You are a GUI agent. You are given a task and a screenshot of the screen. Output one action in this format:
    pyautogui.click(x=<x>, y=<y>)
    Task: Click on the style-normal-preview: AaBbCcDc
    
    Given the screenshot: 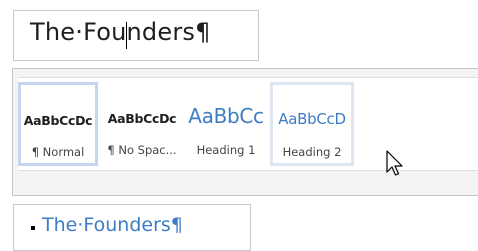 What is the action you would take?
    pyautogui.click(x=58, y=120)
    